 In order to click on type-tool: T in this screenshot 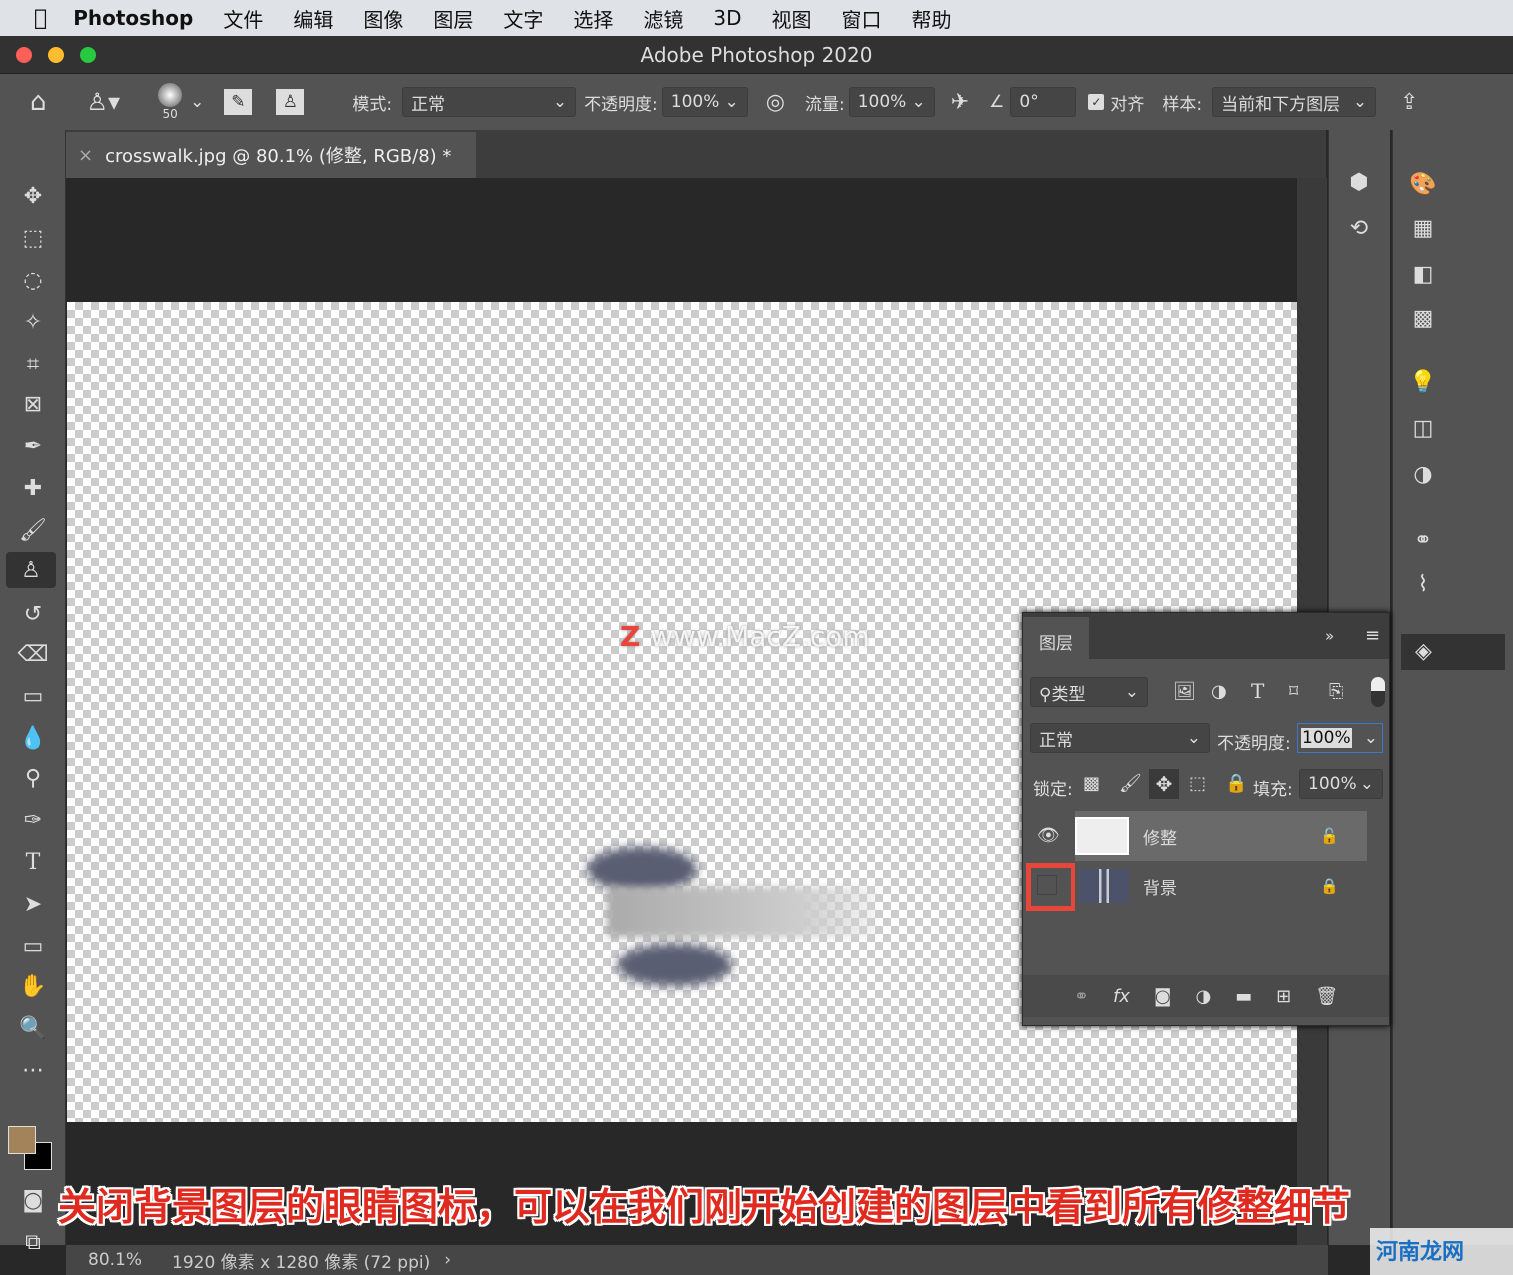, I will do `click(33, 862)`.